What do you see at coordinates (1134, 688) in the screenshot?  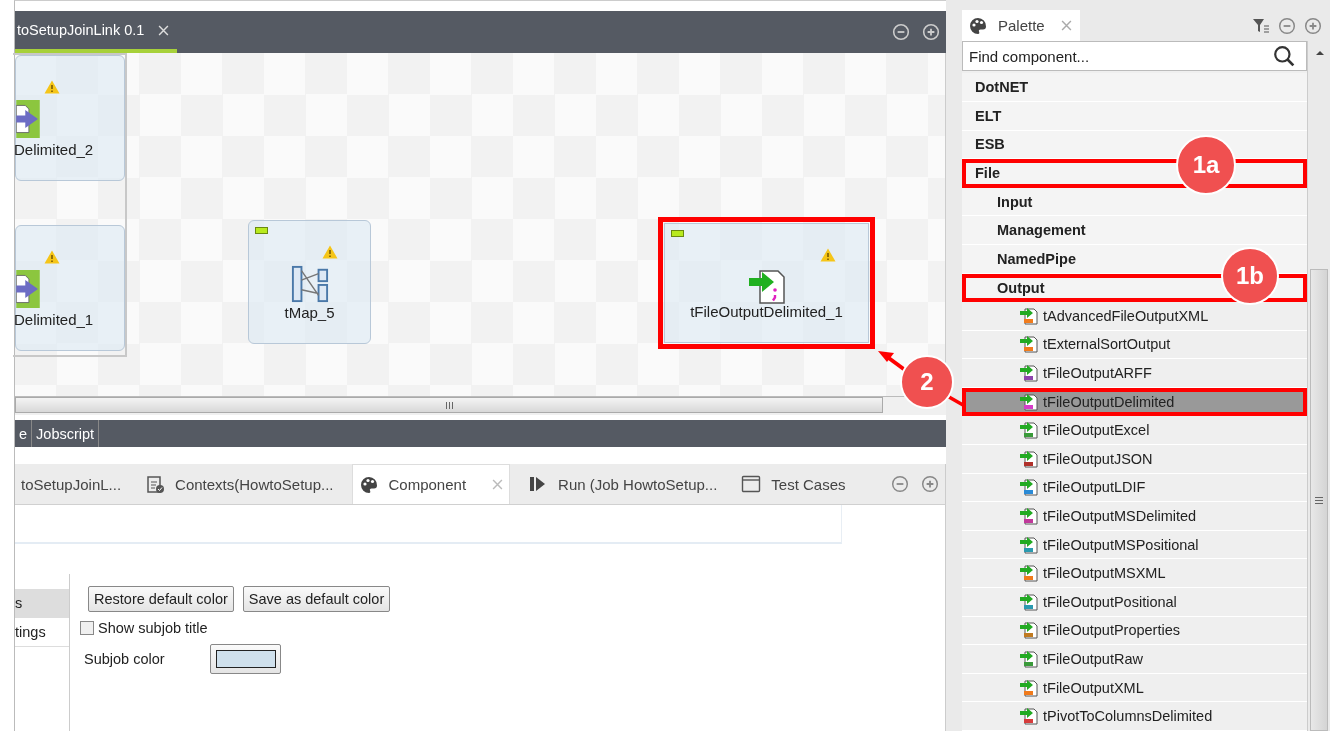 I see `palette-item: tFileOutputXML` at bounding box center [1134, 688].